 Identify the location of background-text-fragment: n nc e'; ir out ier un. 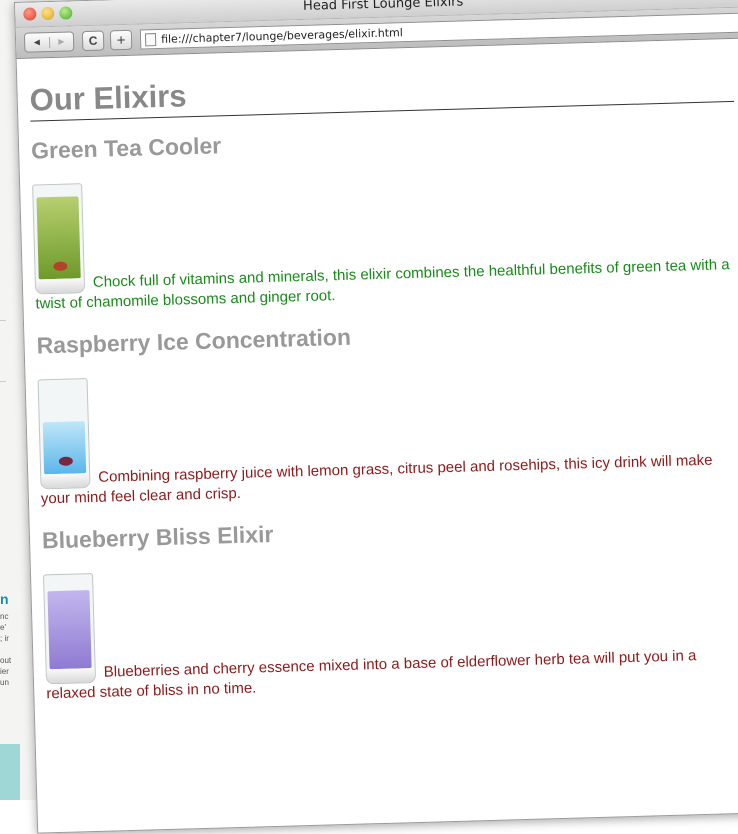
(6, 639).